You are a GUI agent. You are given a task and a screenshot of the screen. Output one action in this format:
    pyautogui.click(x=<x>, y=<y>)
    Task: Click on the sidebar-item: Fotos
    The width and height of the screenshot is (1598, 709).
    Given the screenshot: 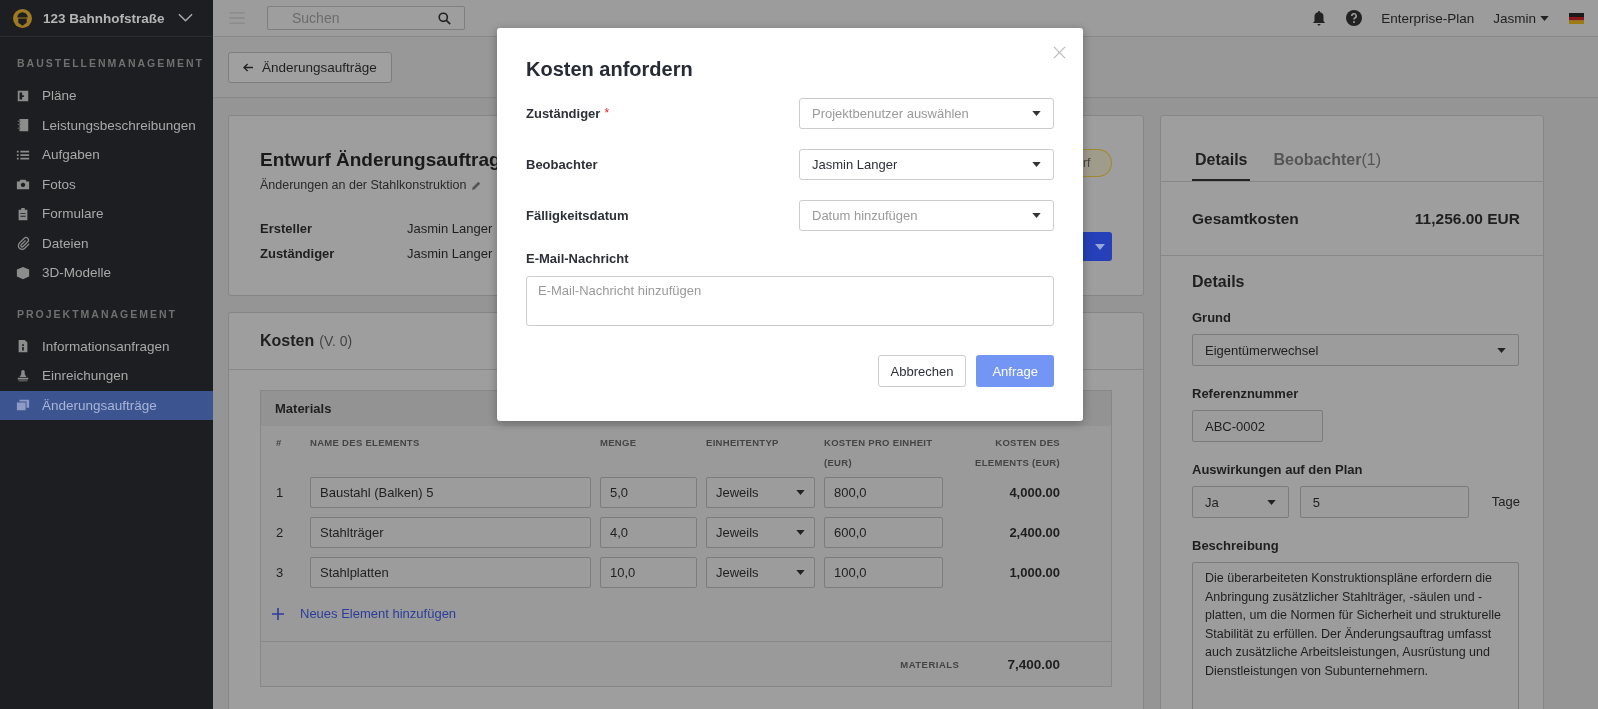 What is the action you would take?
    pyautogui.click(x=106, y=184)
    